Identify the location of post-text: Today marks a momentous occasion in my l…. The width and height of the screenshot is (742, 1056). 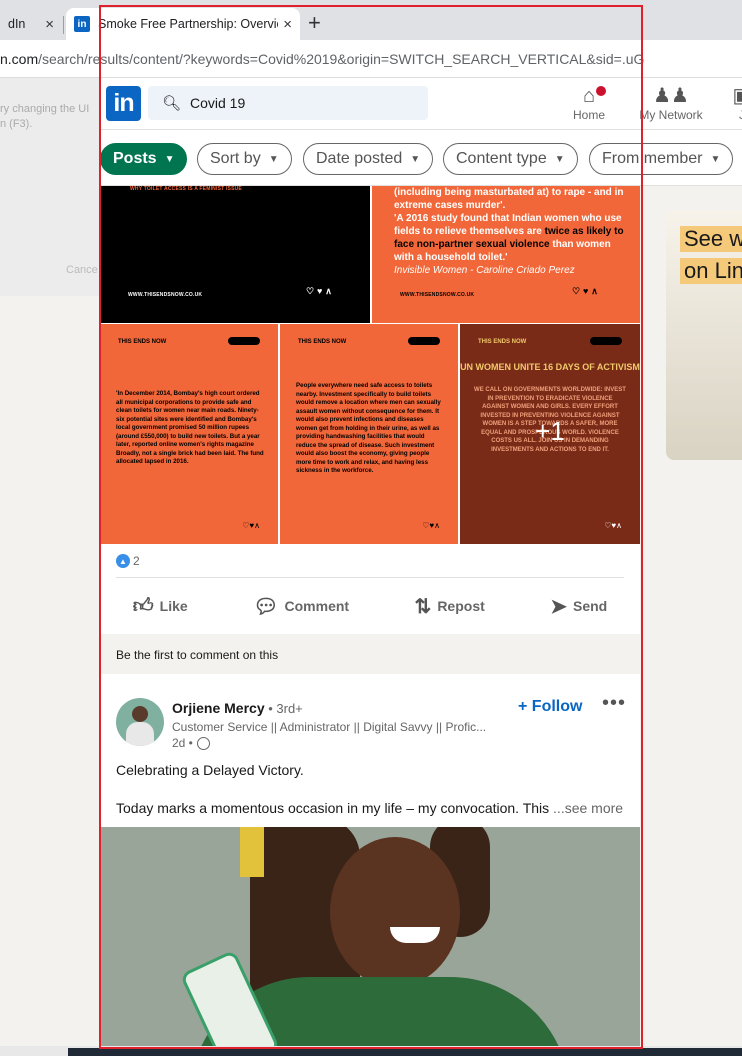
(369, 808).